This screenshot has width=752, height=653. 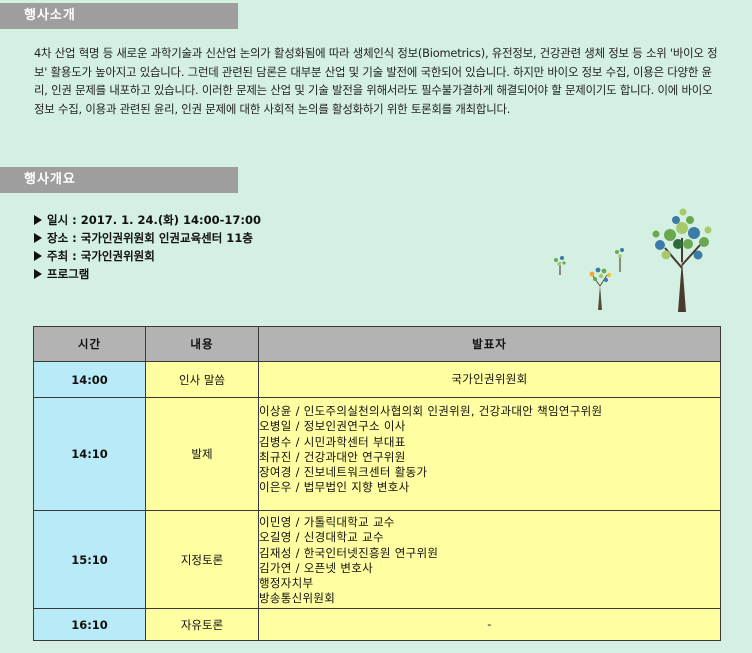 What do you see at coordinates (321, 537) in the screenshot?
I see `speaker-line: 오길영 / 신경대학교 교수` at bounding box center [321, 537].